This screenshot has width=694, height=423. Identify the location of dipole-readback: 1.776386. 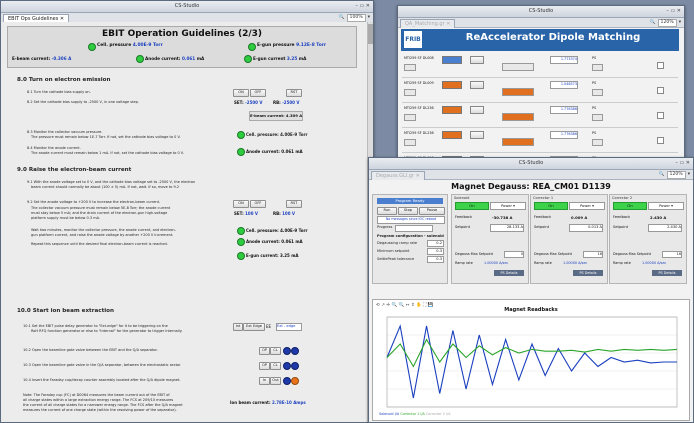
(564, 110).